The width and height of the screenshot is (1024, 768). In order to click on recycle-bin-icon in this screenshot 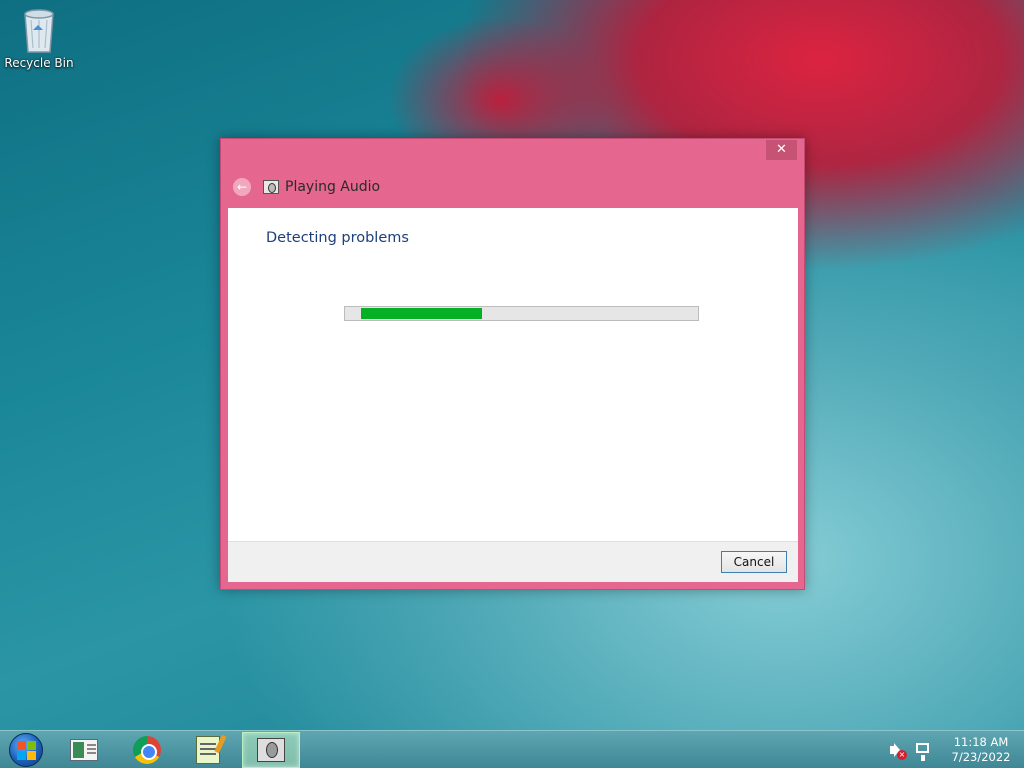, I will do `click(39, 31)`.